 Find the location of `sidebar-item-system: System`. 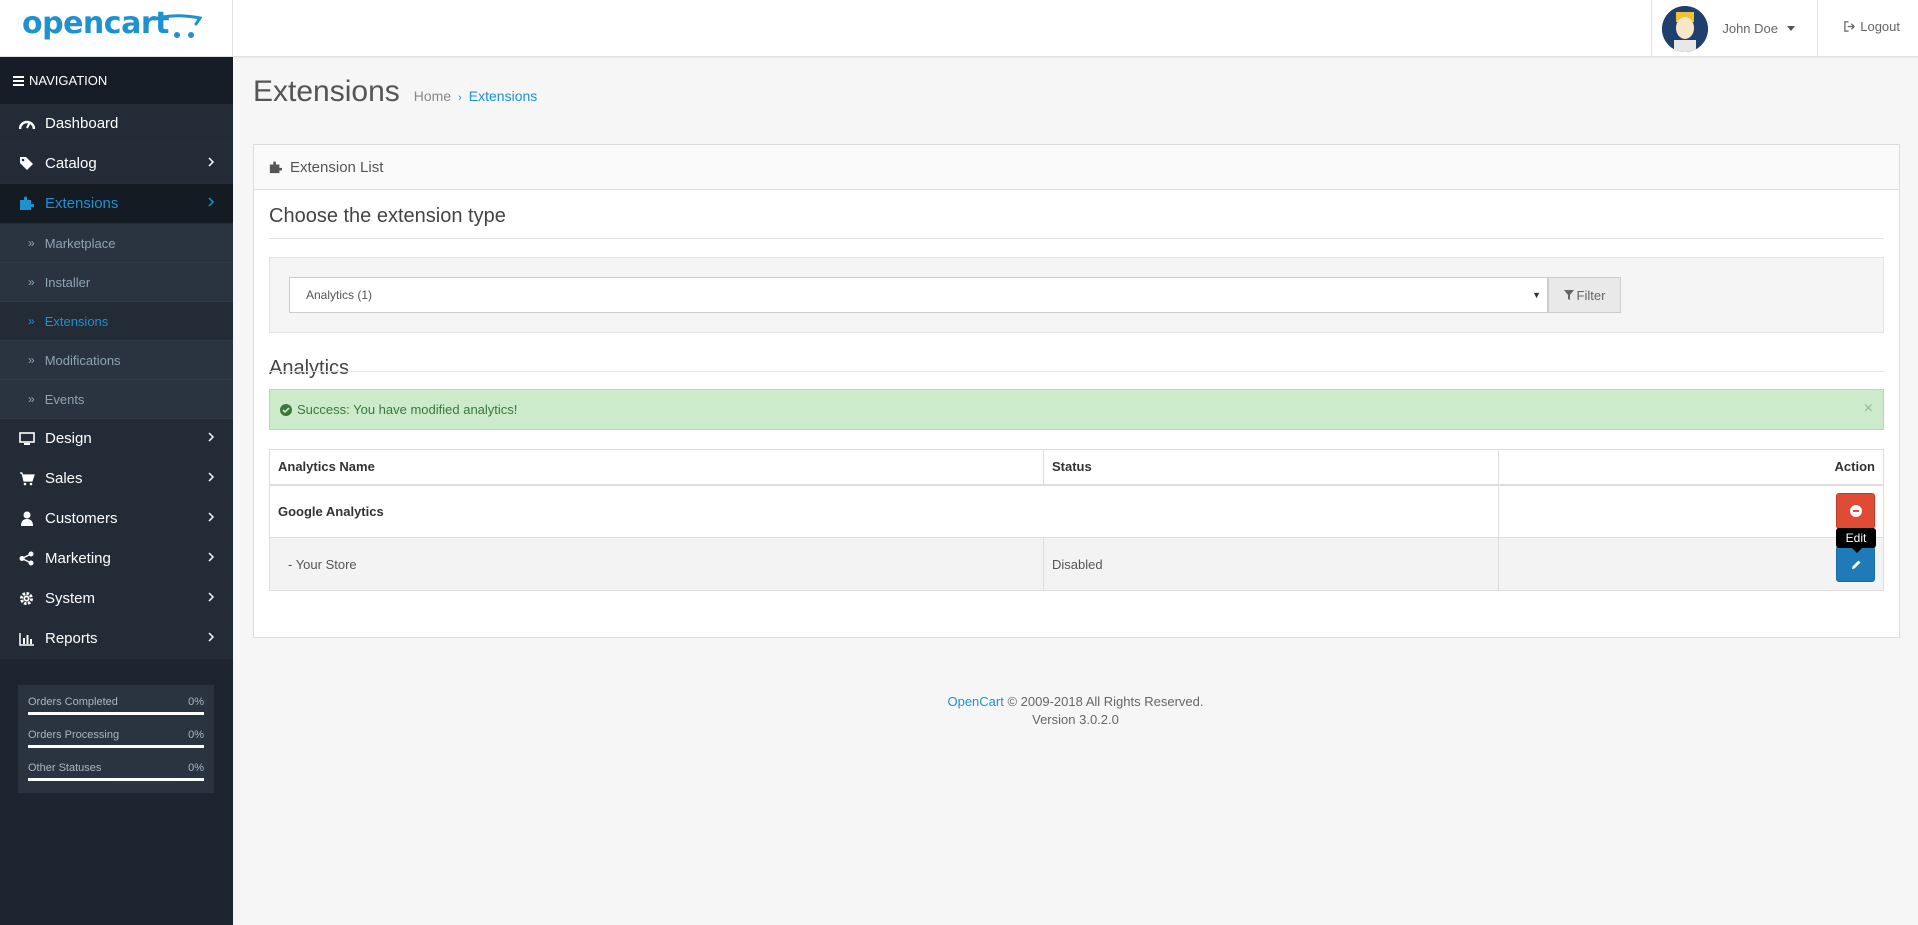

sidebar-item-system: System is located at coordinates (116, 599).